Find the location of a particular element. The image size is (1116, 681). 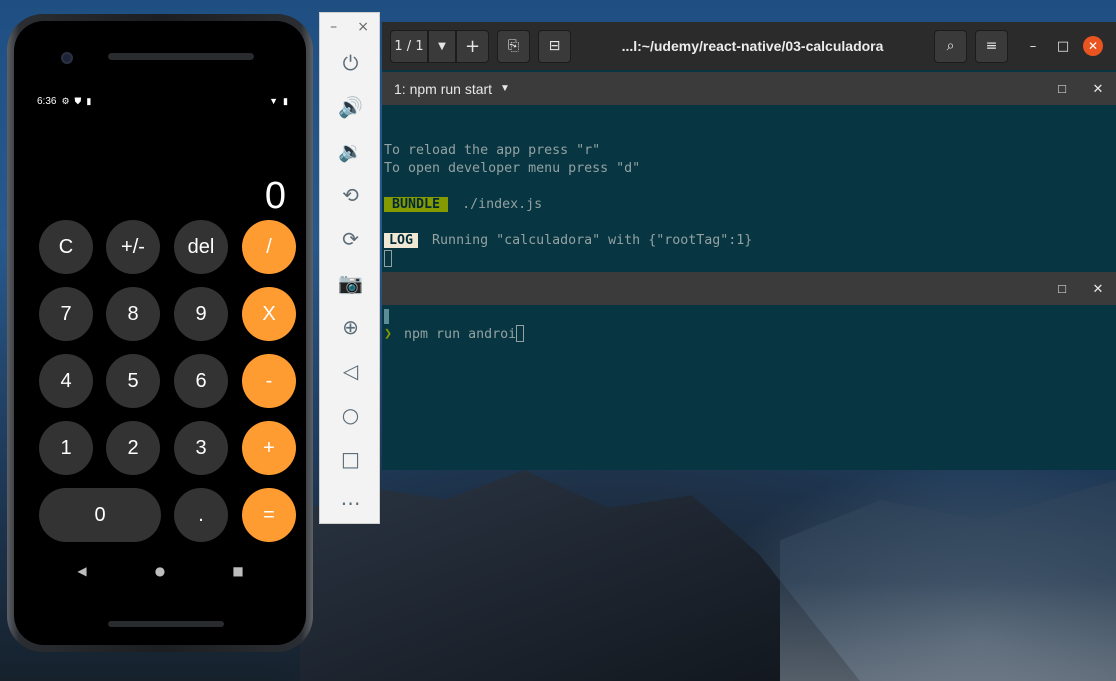

android-nav-bar: ◀ ● ■ is located at coordinates (160, 572).